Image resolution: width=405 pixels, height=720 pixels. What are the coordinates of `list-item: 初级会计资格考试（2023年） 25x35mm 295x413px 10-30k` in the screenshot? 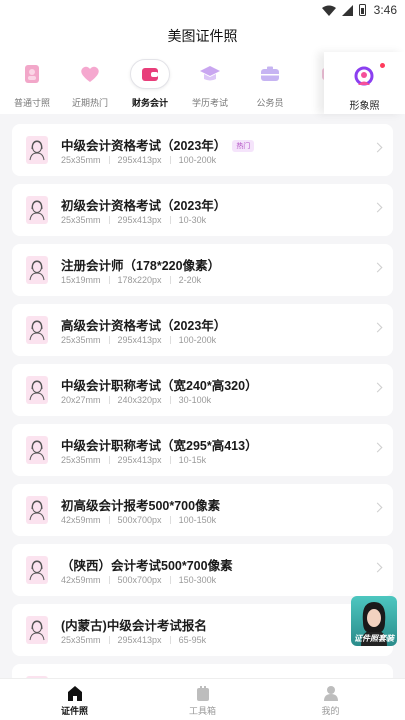 It's located at (202, 210).